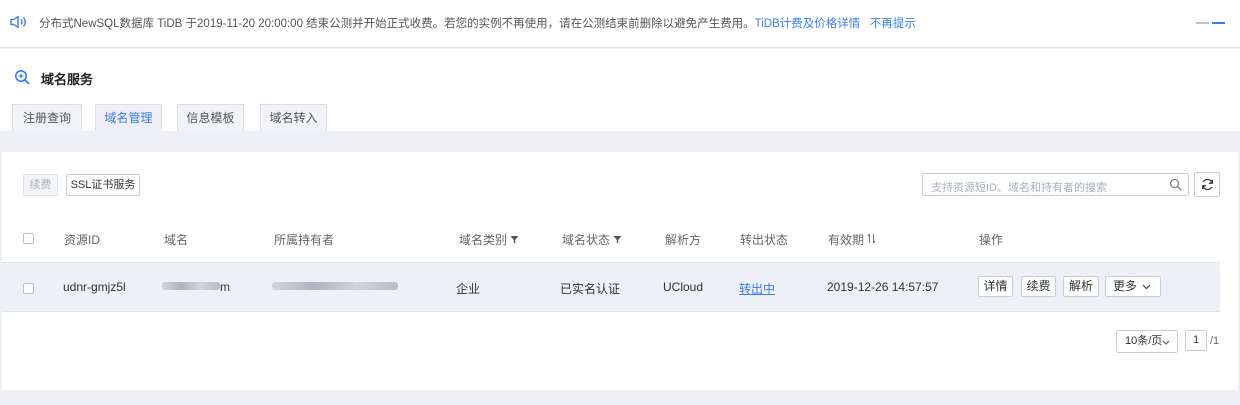 The width and height of the screenshot is (1240, 405). I want to click on search-icon, so click(1175, 184).